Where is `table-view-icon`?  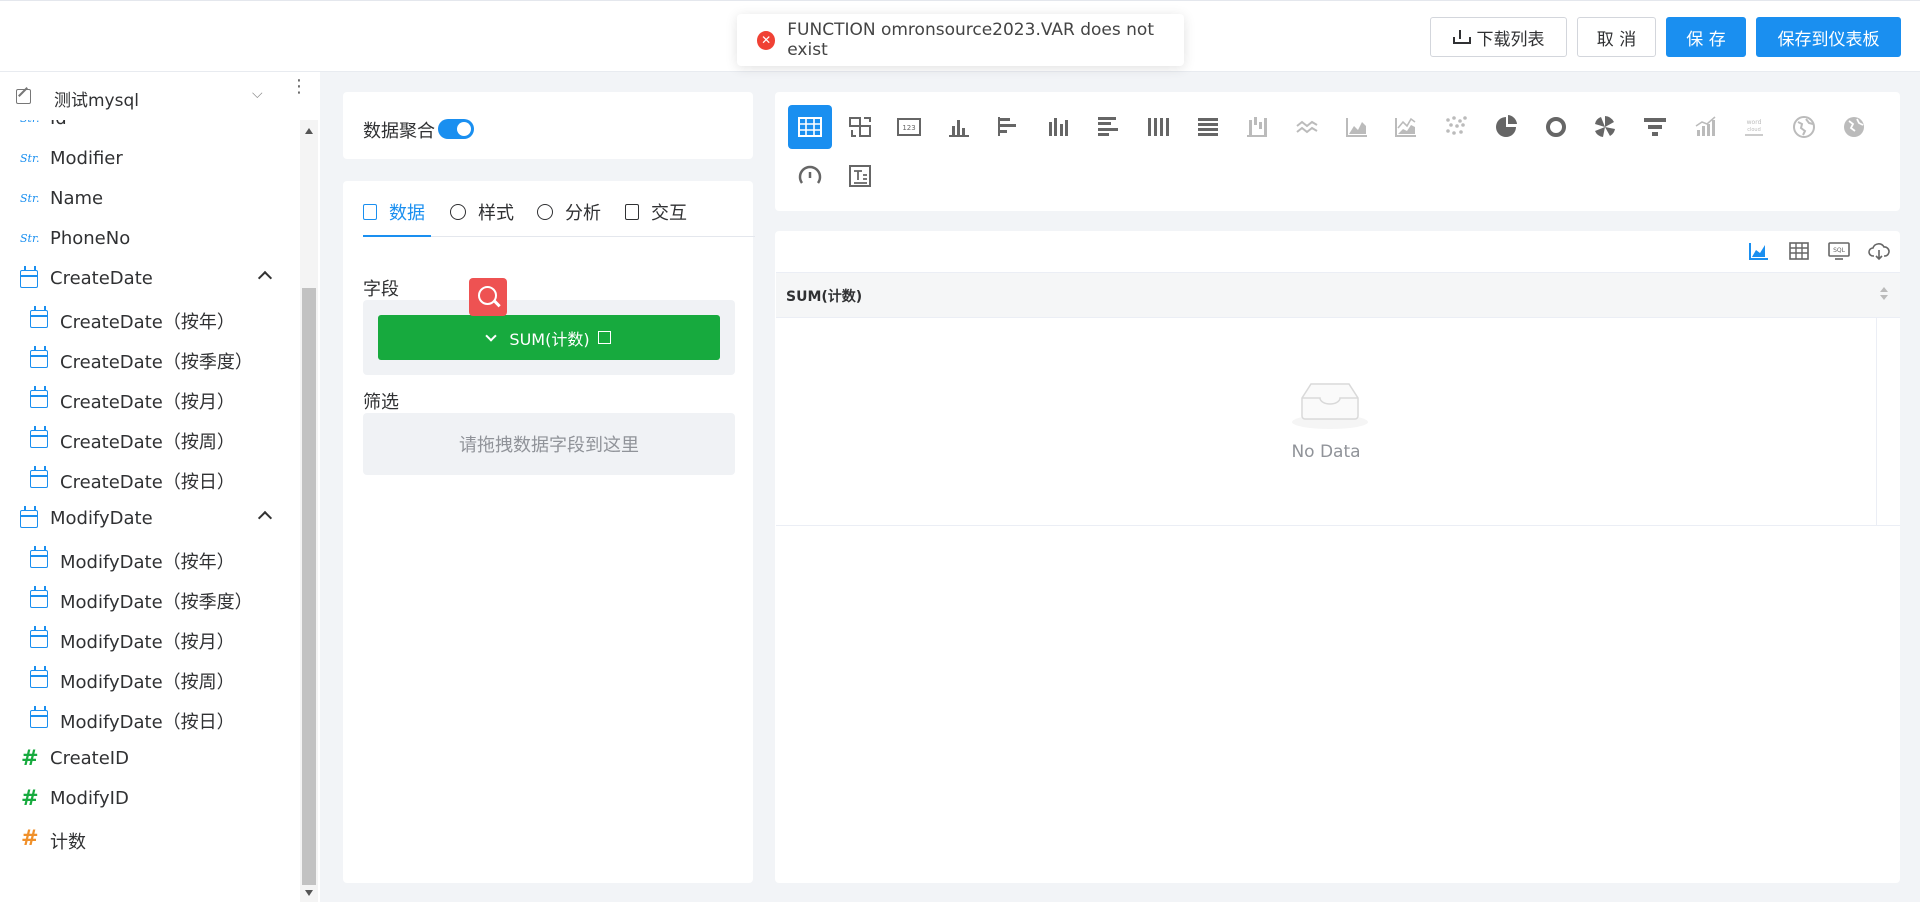 table-view-icon is located at coordinates (1799, 251).